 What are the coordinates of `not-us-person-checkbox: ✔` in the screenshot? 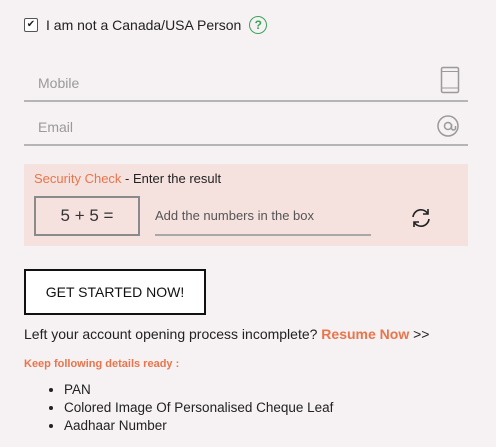 It's located at (31, 25).